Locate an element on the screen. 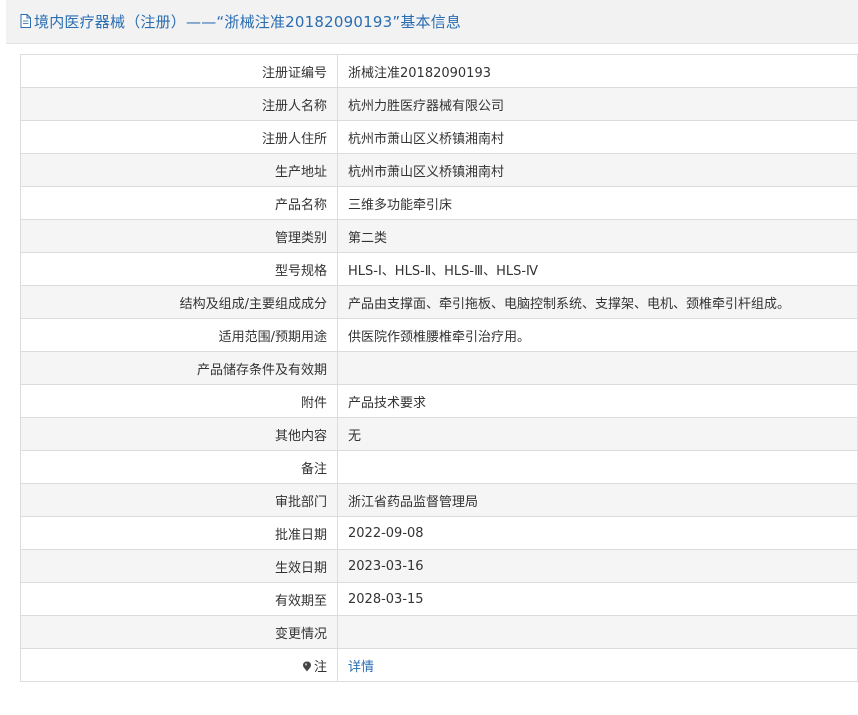 The height and width of the screenshot is (715, 858). note-value-cell: 详情 is located at coordinates (597, 665).